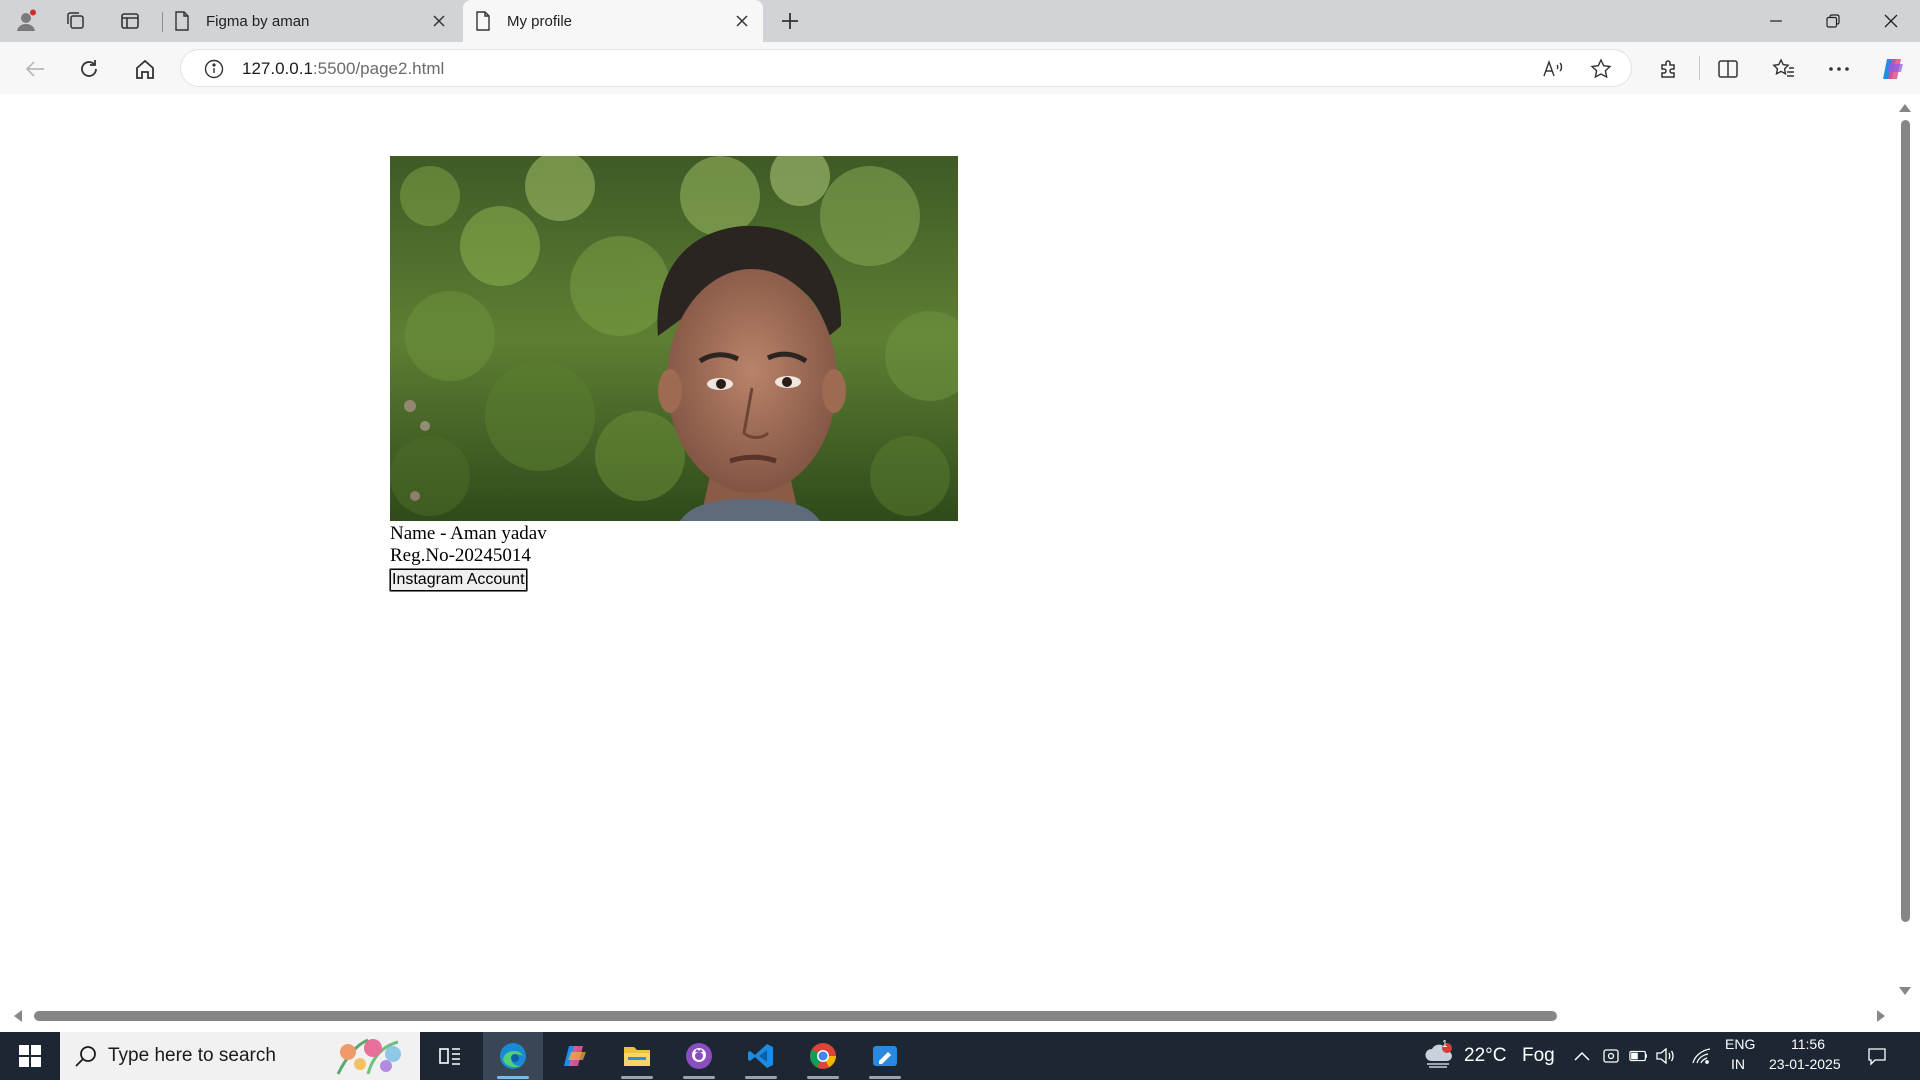  What do you see at coordinates (1699, 68) in the screenshot?
I see `toolbar-divider` at bounding box center [1699, 68].